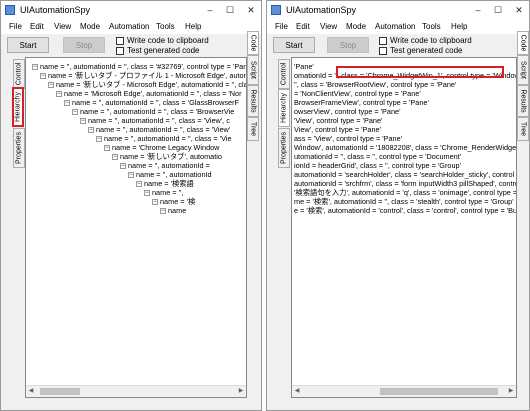  I want to click on tree-node: 'View', control type = 'Pane', so click(338, 120).